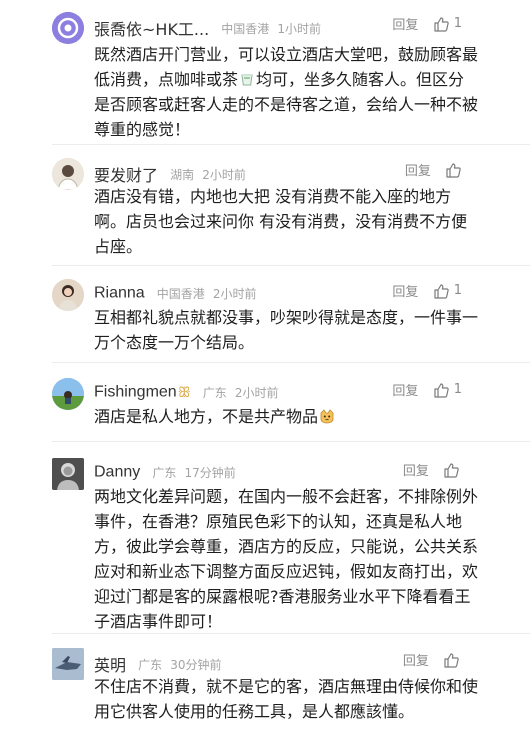 The image size is (530, 744). Describe the element at coordinates (117, 472) in the screenshot. I see `user-name: Danny` at that location.